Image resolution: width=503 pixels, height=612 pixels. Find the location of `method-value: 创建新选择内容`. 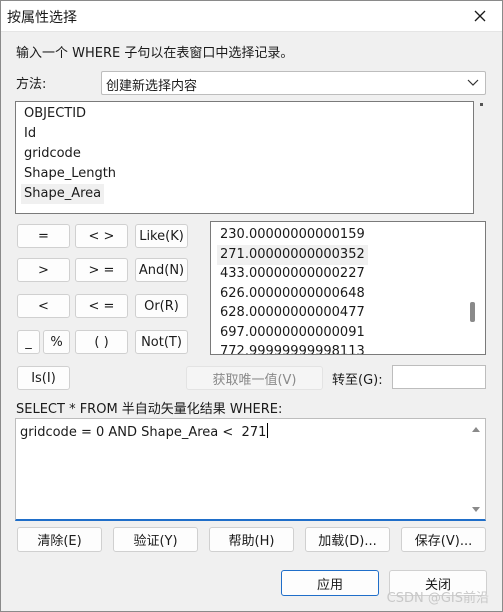

method-value: 创建新选择内容 is located at coordinates (152, 86).